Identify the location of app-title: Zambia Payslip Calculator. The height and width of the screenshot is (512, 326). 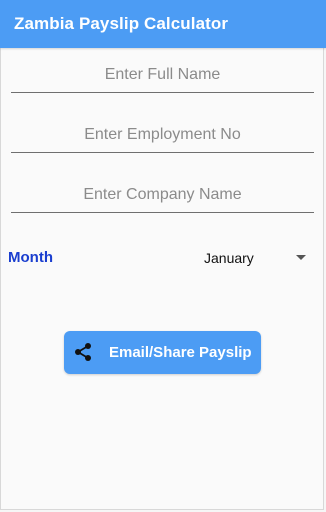
(121, 23).